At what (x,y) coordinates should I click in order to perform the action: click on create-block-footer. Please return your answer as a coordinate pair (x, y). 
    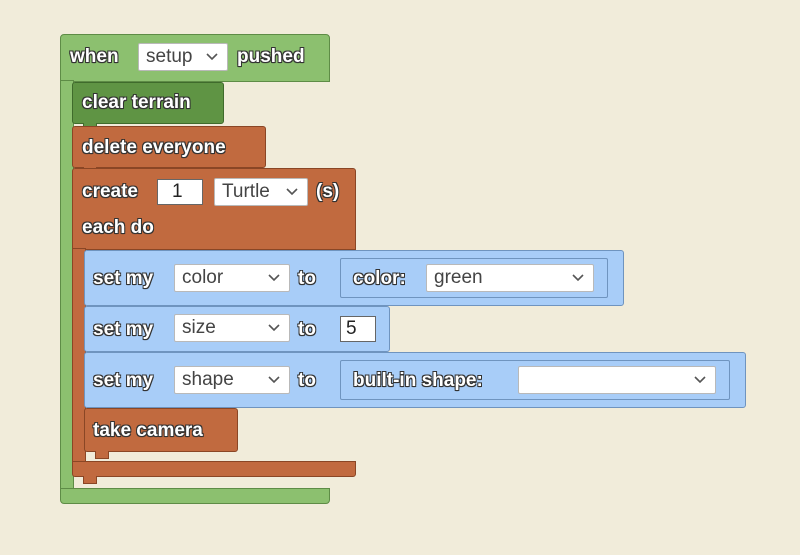
    Looking at the image, I should click on (214, 472).